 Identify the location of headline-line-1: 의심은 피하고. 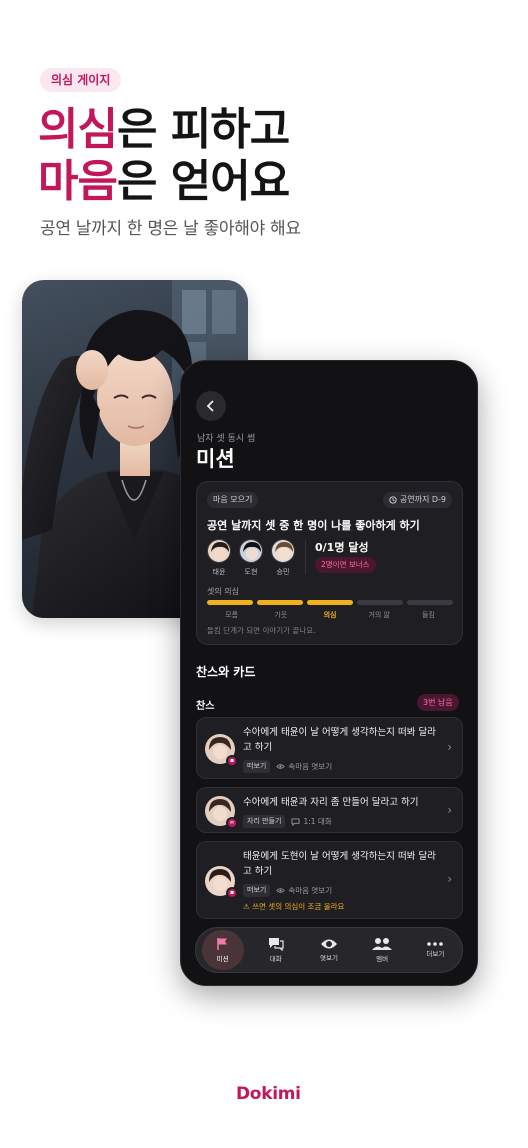
(164, 130).